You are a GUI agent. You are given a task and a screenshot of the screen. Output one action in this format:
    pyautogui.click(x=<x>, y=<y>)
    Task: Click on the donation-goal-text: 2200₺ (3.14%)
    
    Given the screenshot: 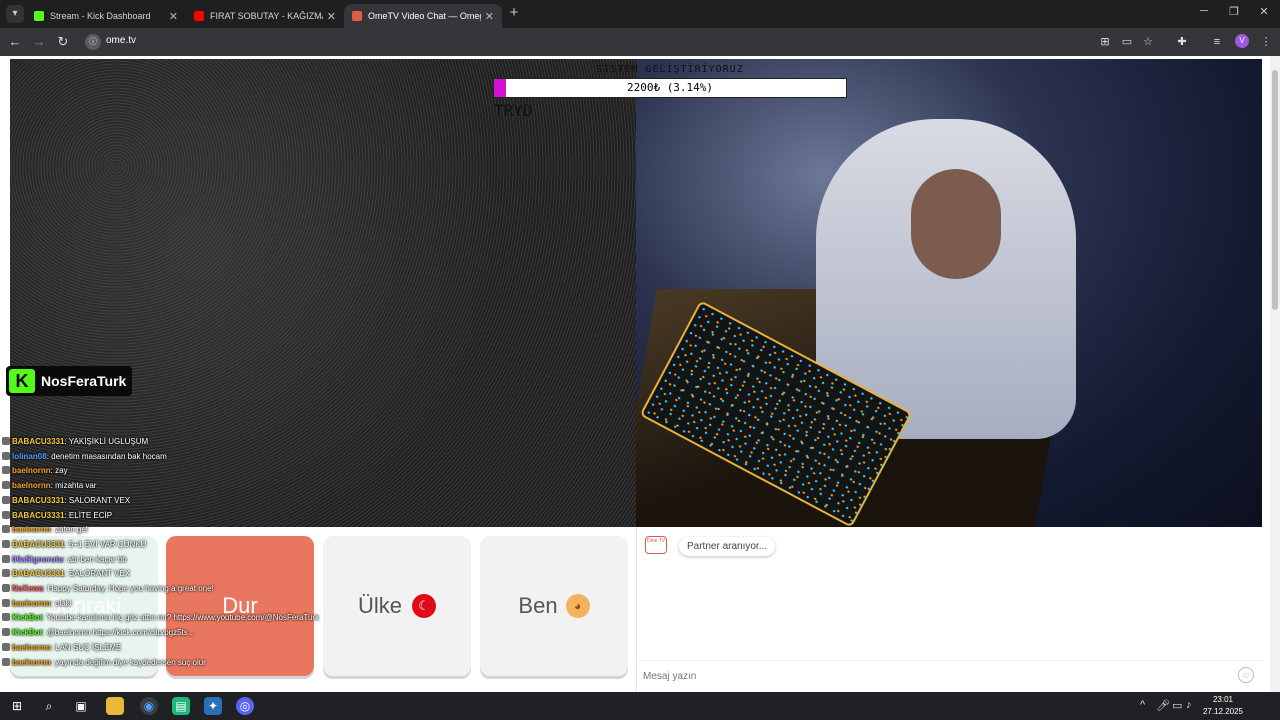 What is the action you would take?
    pyautogui.click(x=670, y=87)
    